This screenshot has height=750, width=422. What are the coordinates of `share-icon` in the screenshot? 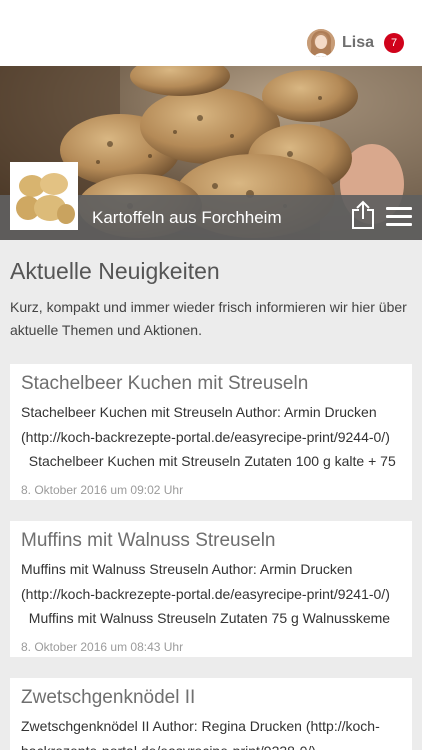 It's located at (363, 214).